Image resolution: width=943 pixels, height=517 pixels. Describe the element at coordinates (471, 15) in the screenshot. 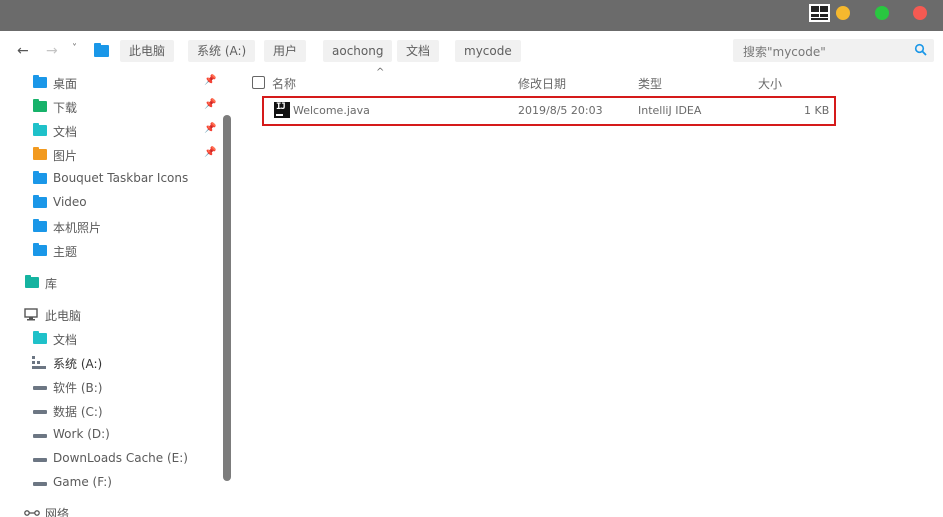

I see `window-titlebar` at that location.